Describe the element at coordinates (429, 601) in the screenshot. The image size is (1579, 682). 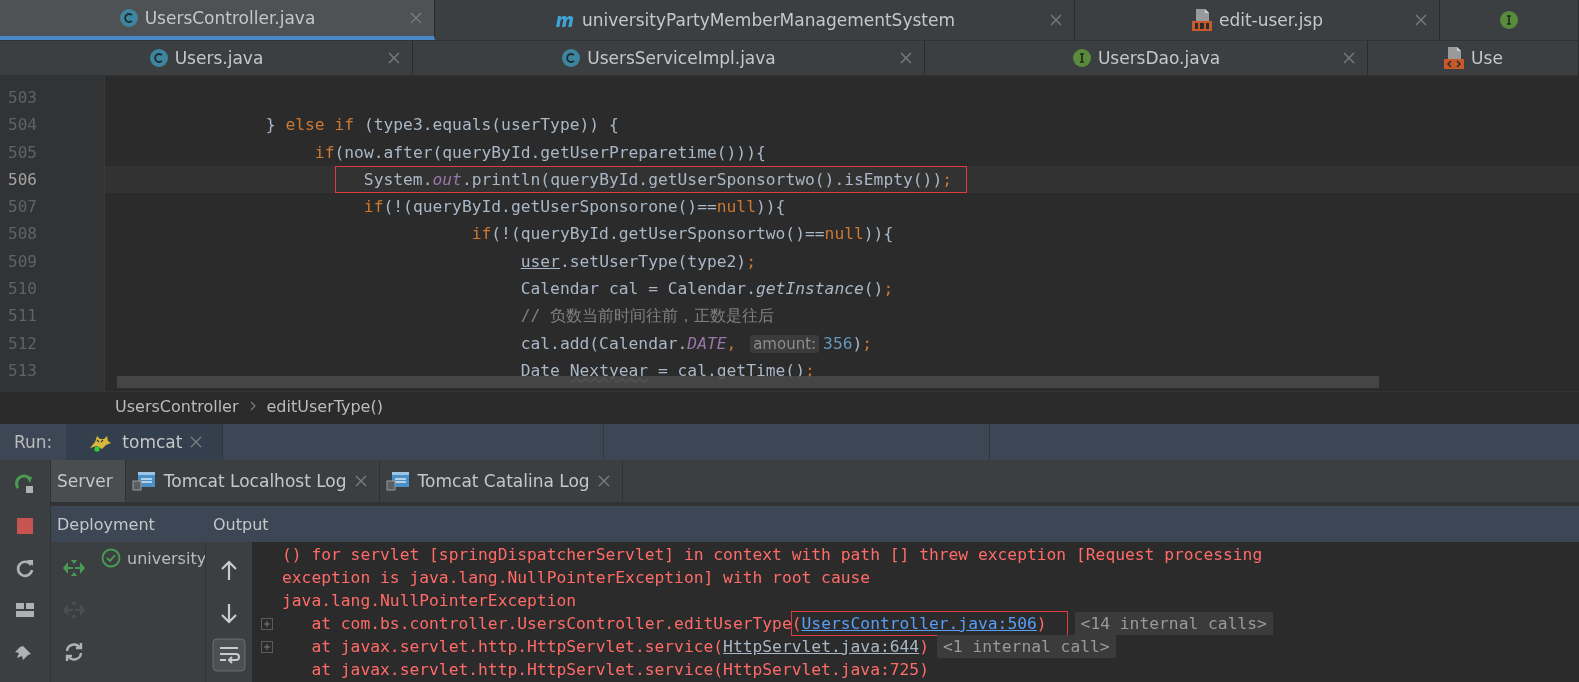
I see `stack-trace-text: java.lang.NullPointerException` at that location.